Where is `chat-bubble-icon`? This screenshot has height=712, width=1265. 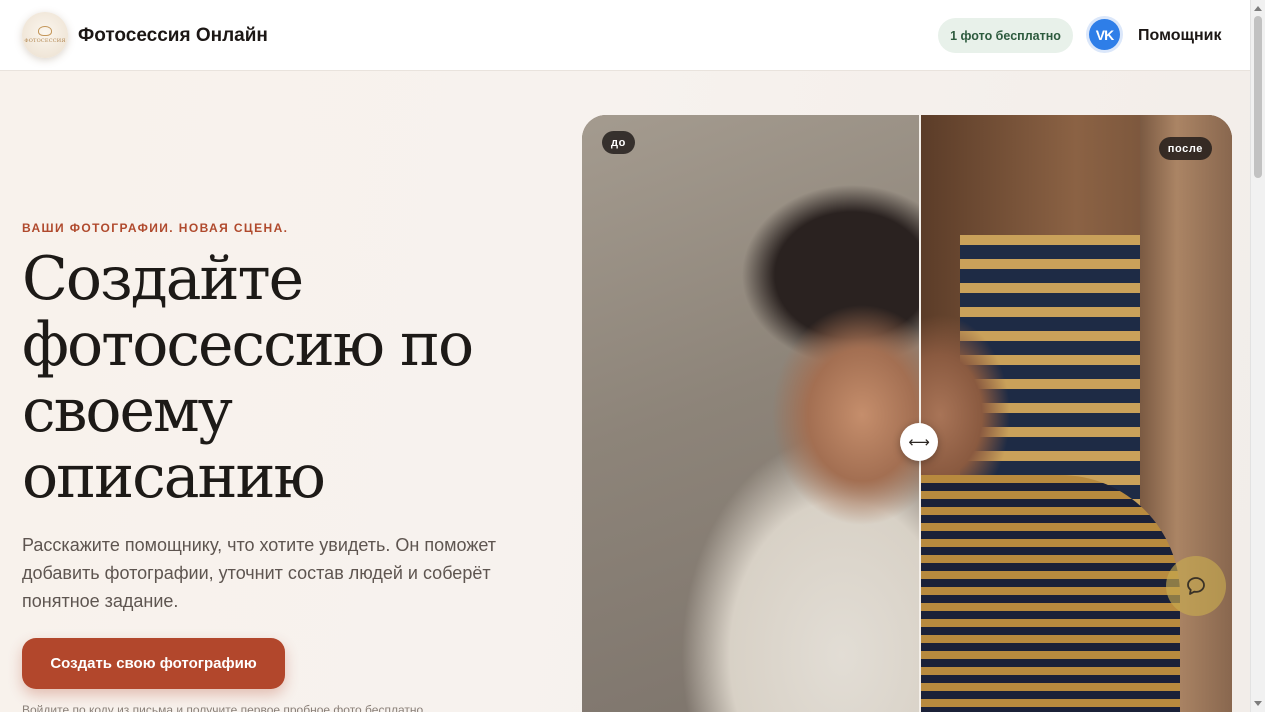
chat-bubble-icon is located at coordinates (1196, 586).